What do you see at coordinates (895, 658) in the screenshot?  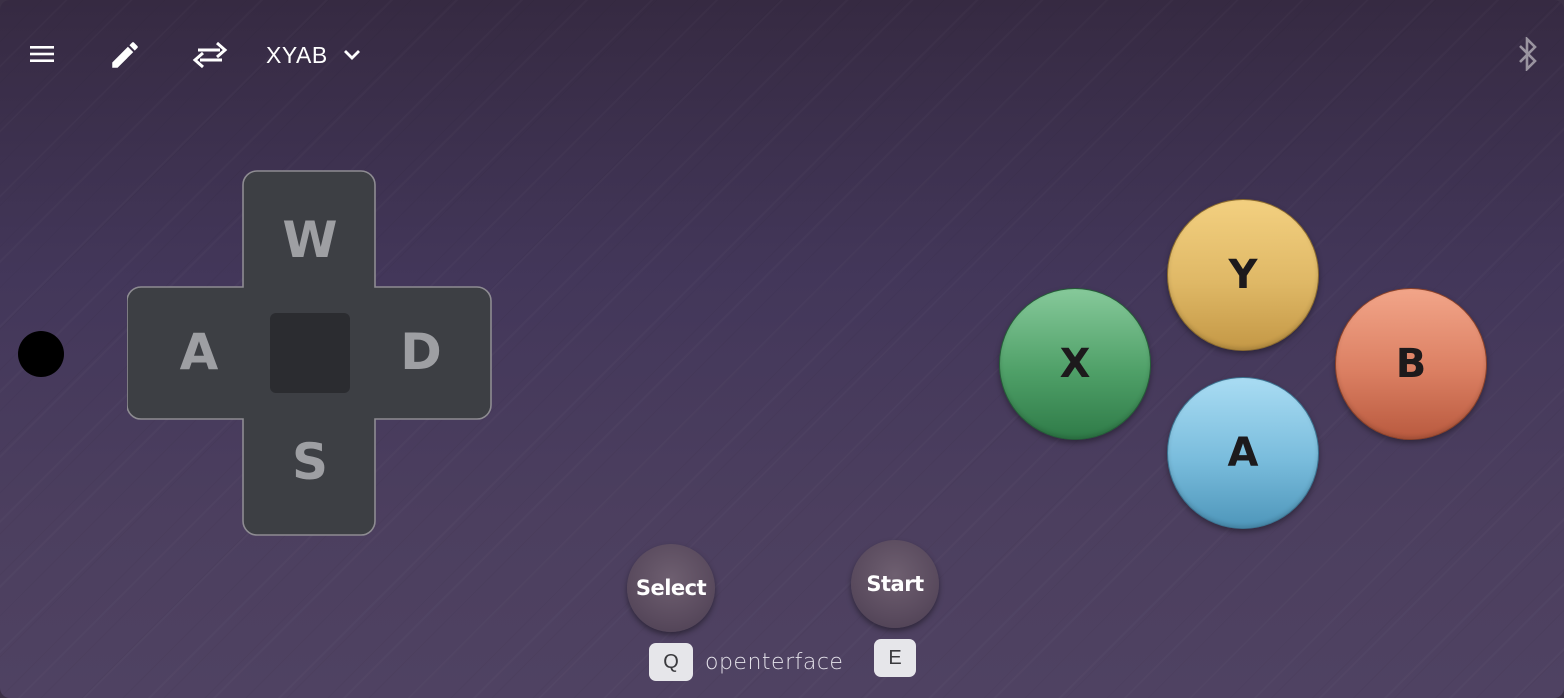 I see `start-key-badge: E` at bounding box center [895, 658].